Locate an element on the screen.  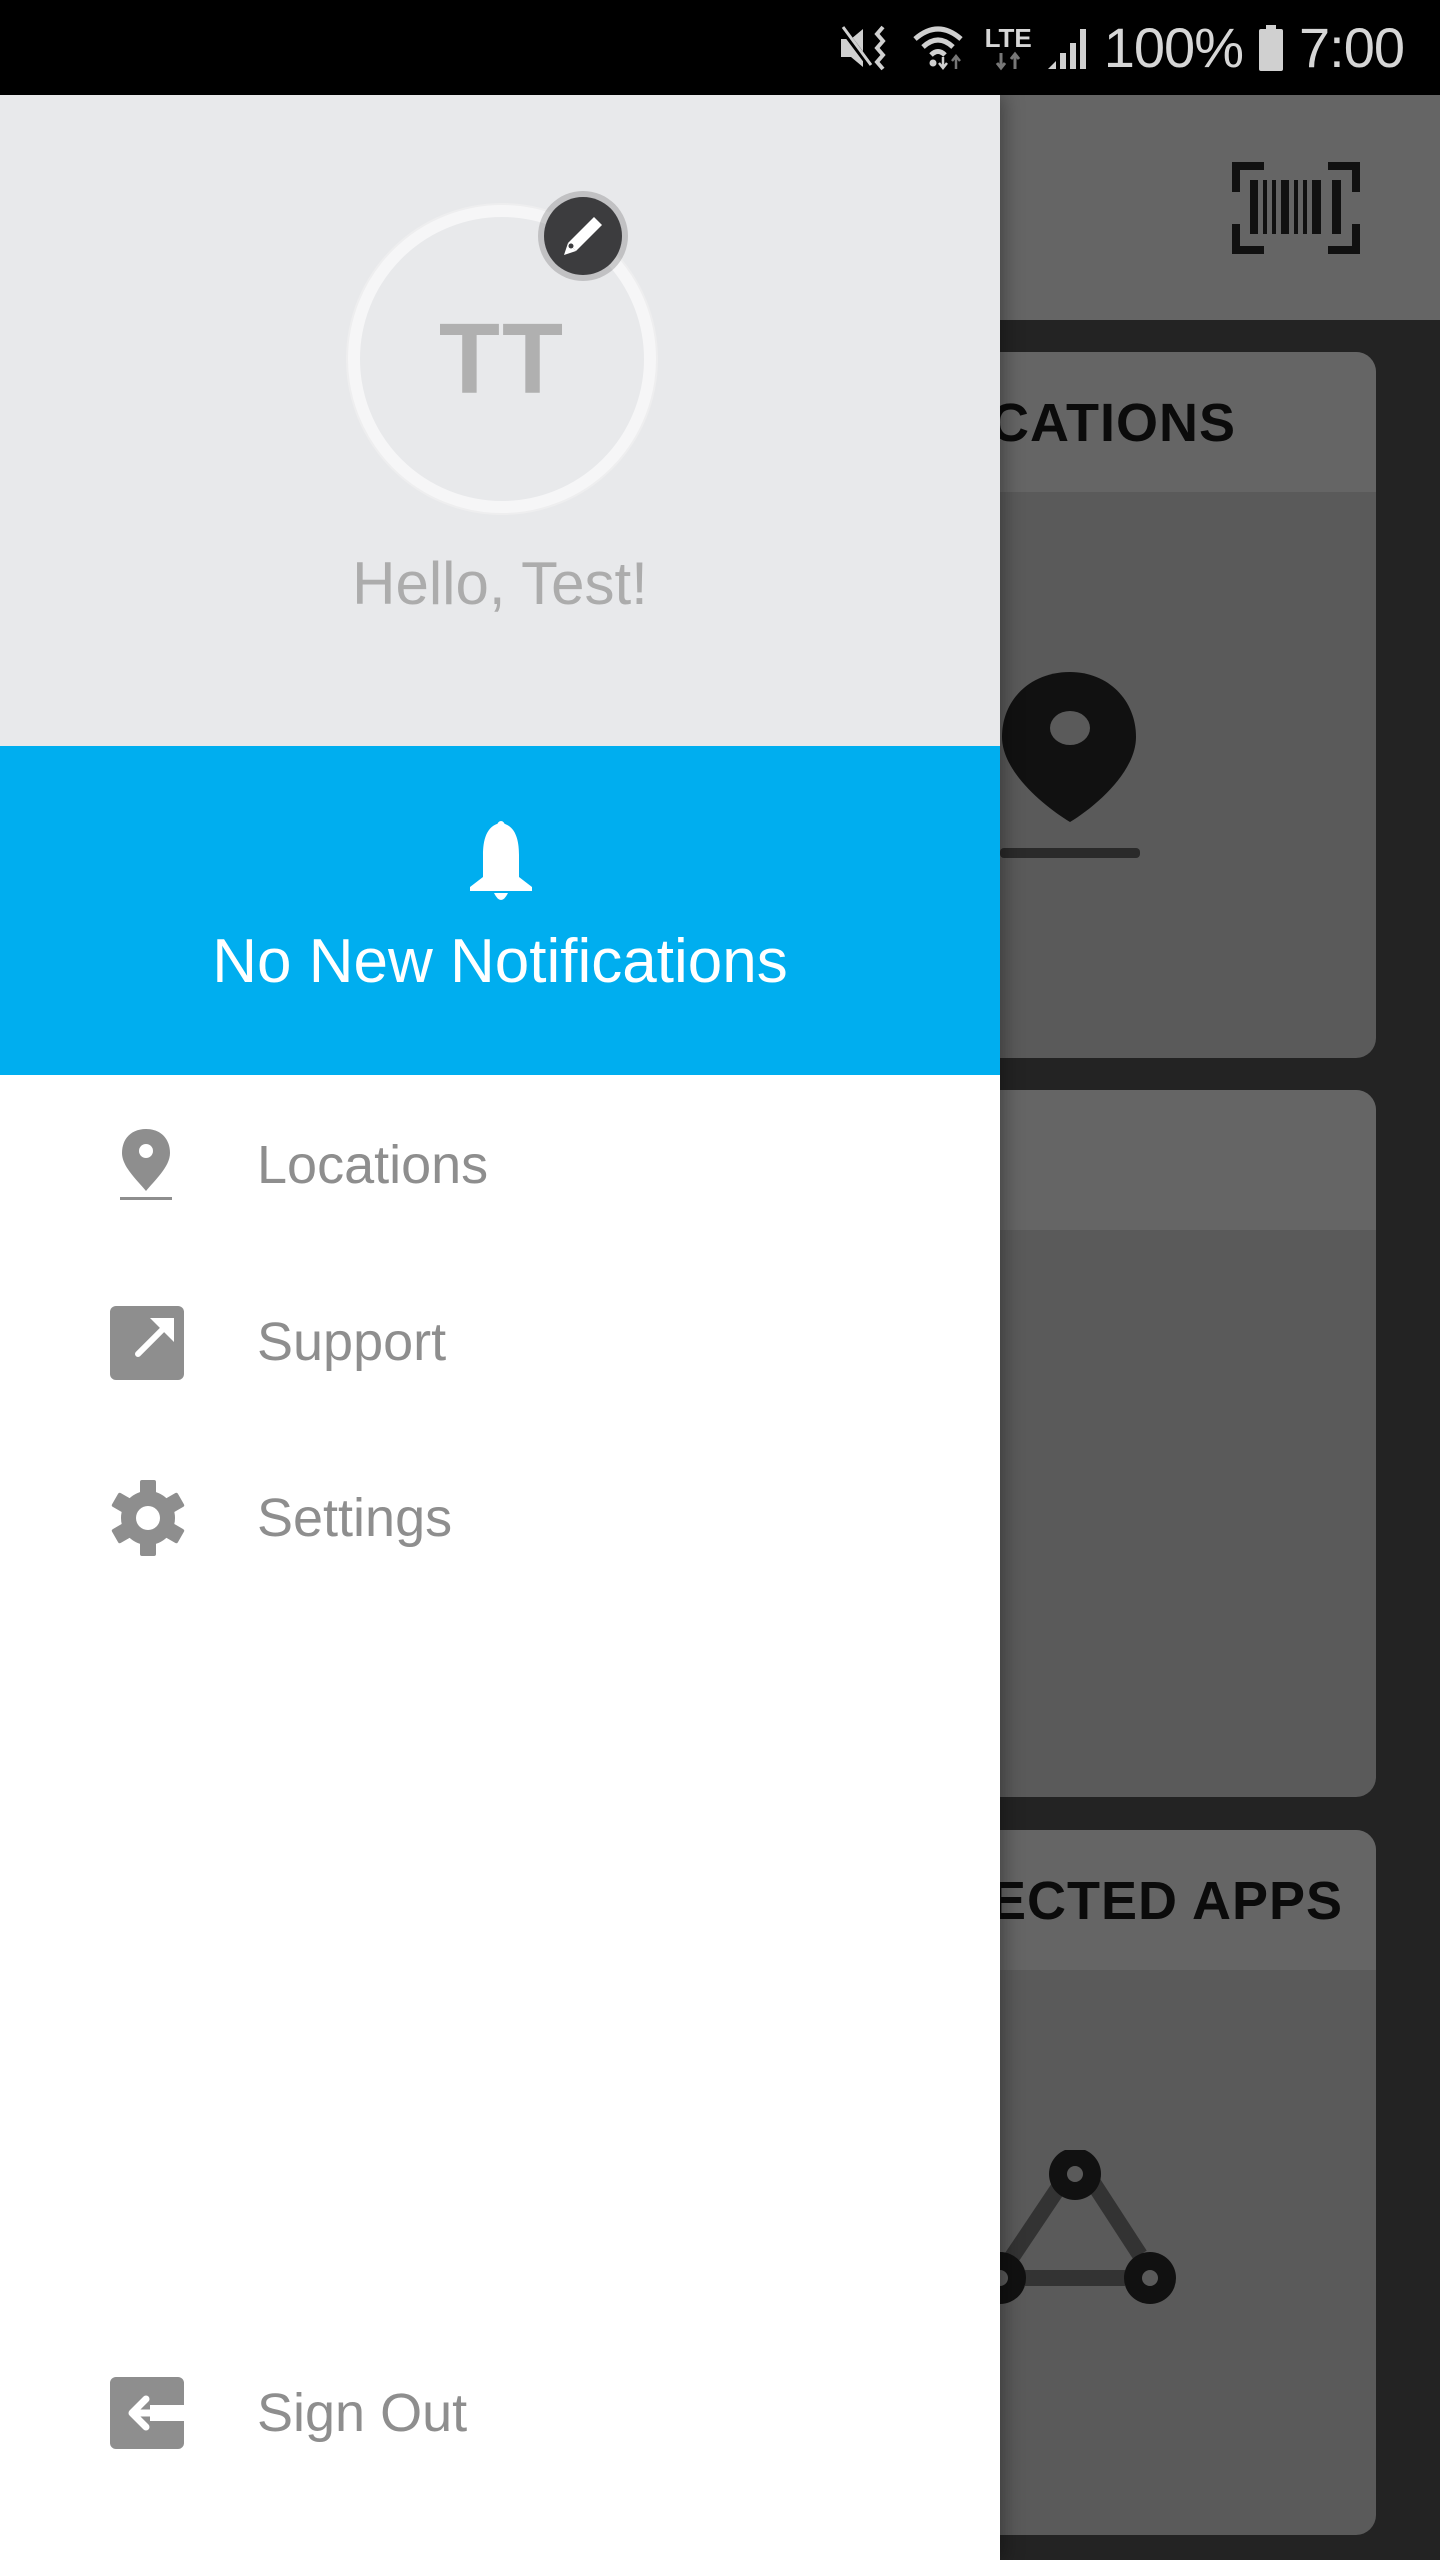
sign-out-icon is located at coordinates (148, 2413).